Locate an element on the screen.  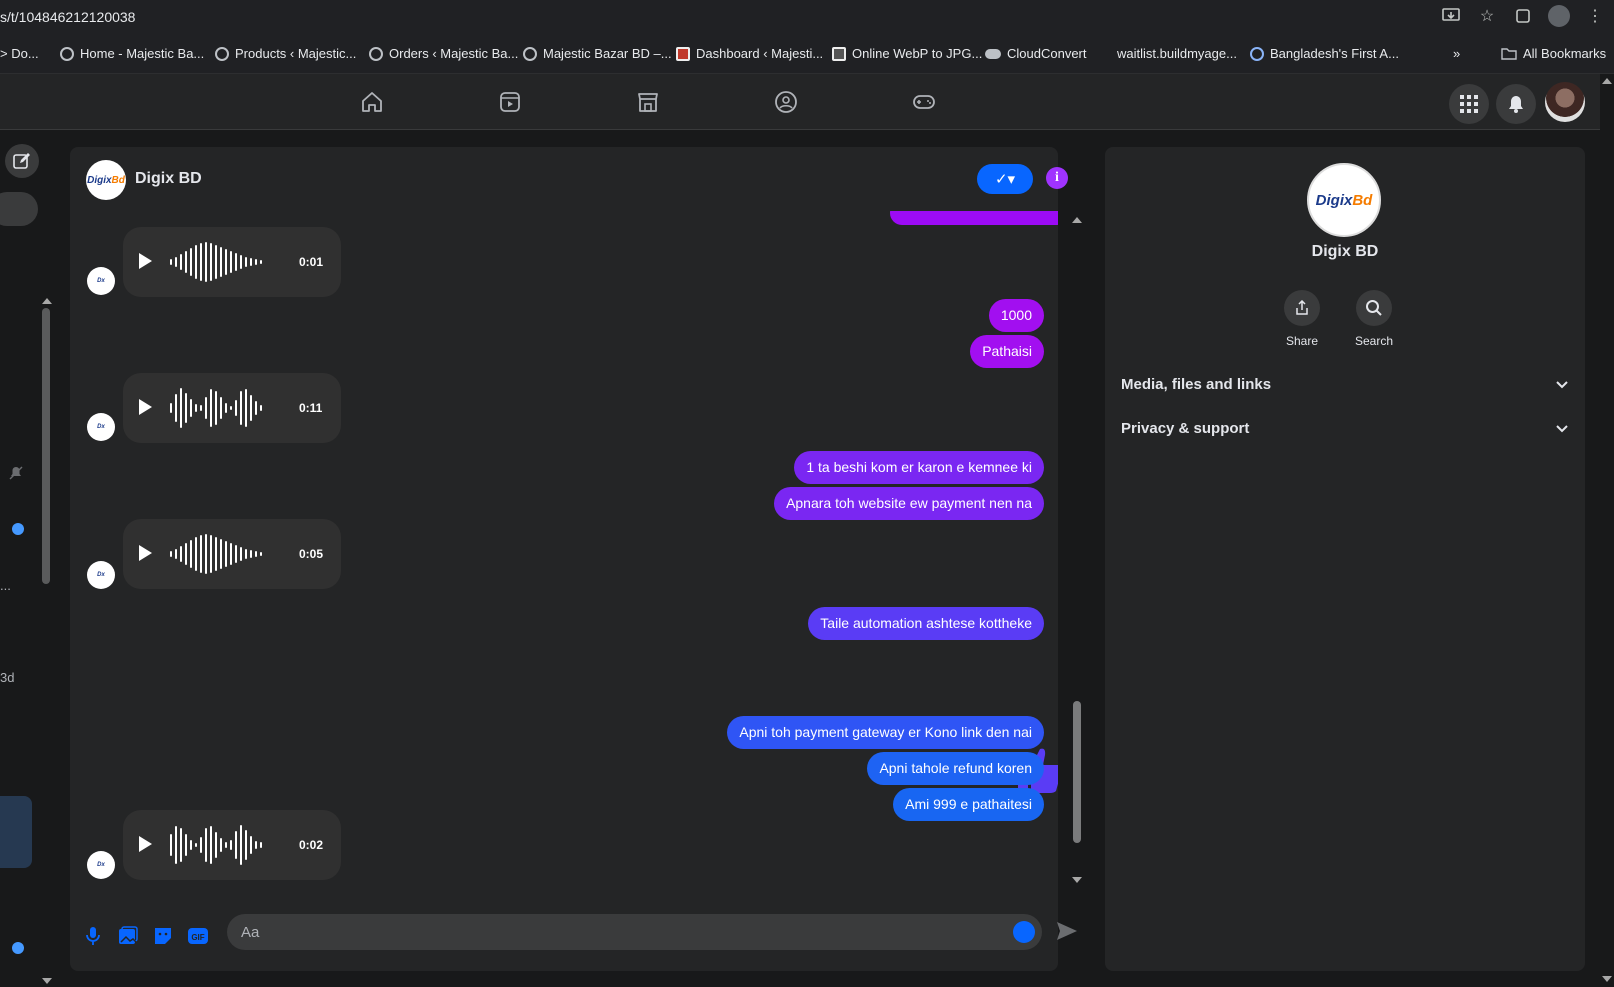
all-bookmarks-button: All Bookmarks is located at coordinates (1553, 53).